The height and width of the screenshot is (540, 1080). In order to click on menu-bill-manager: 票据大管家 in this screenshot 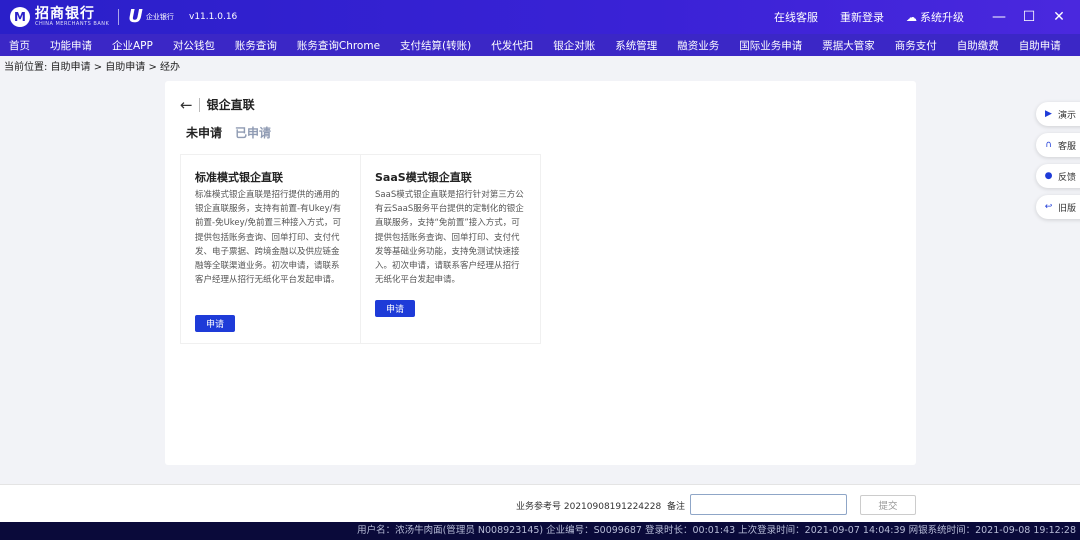, I will do `click(848, 45)`.